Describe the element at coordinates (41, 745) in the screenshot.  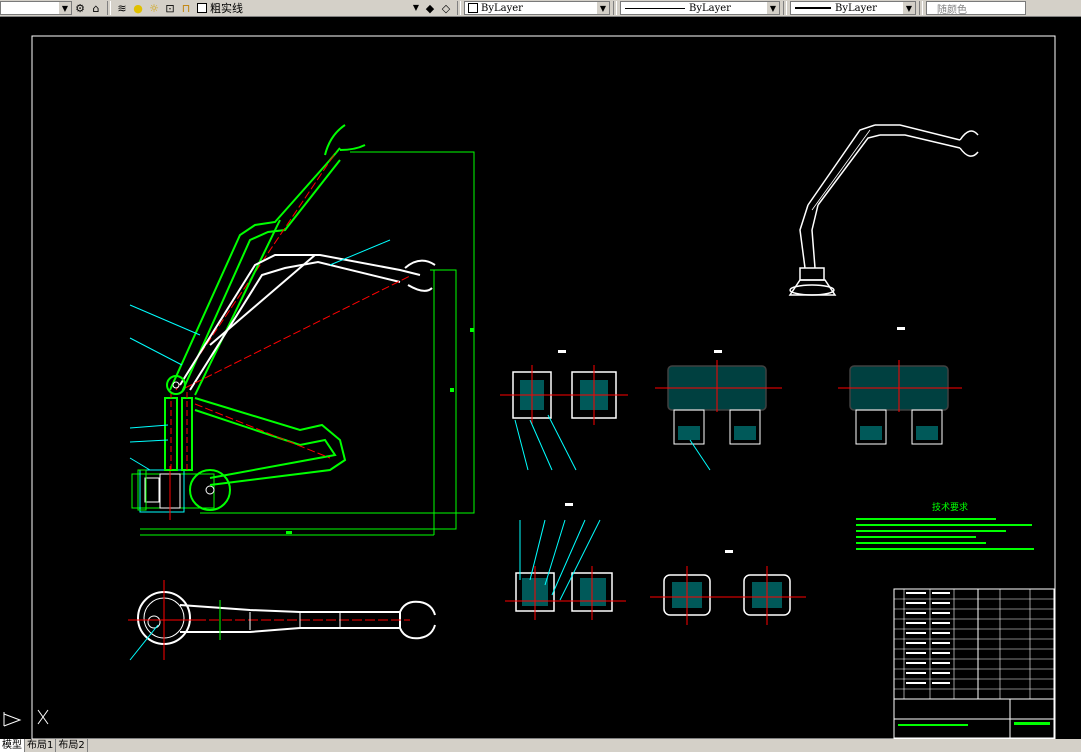
I see `tab-layout1: 布局1` at that location.